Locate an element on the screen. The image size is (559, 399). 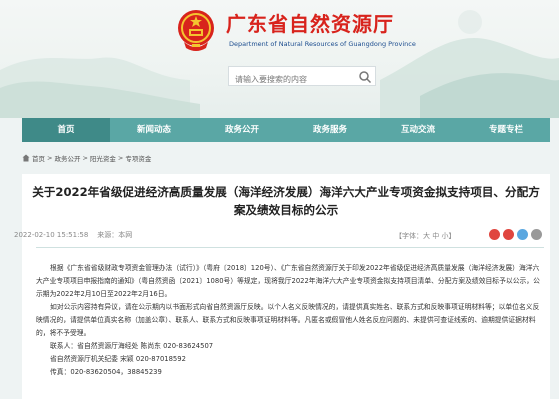
home-icon is located at coordinates (26, 158).